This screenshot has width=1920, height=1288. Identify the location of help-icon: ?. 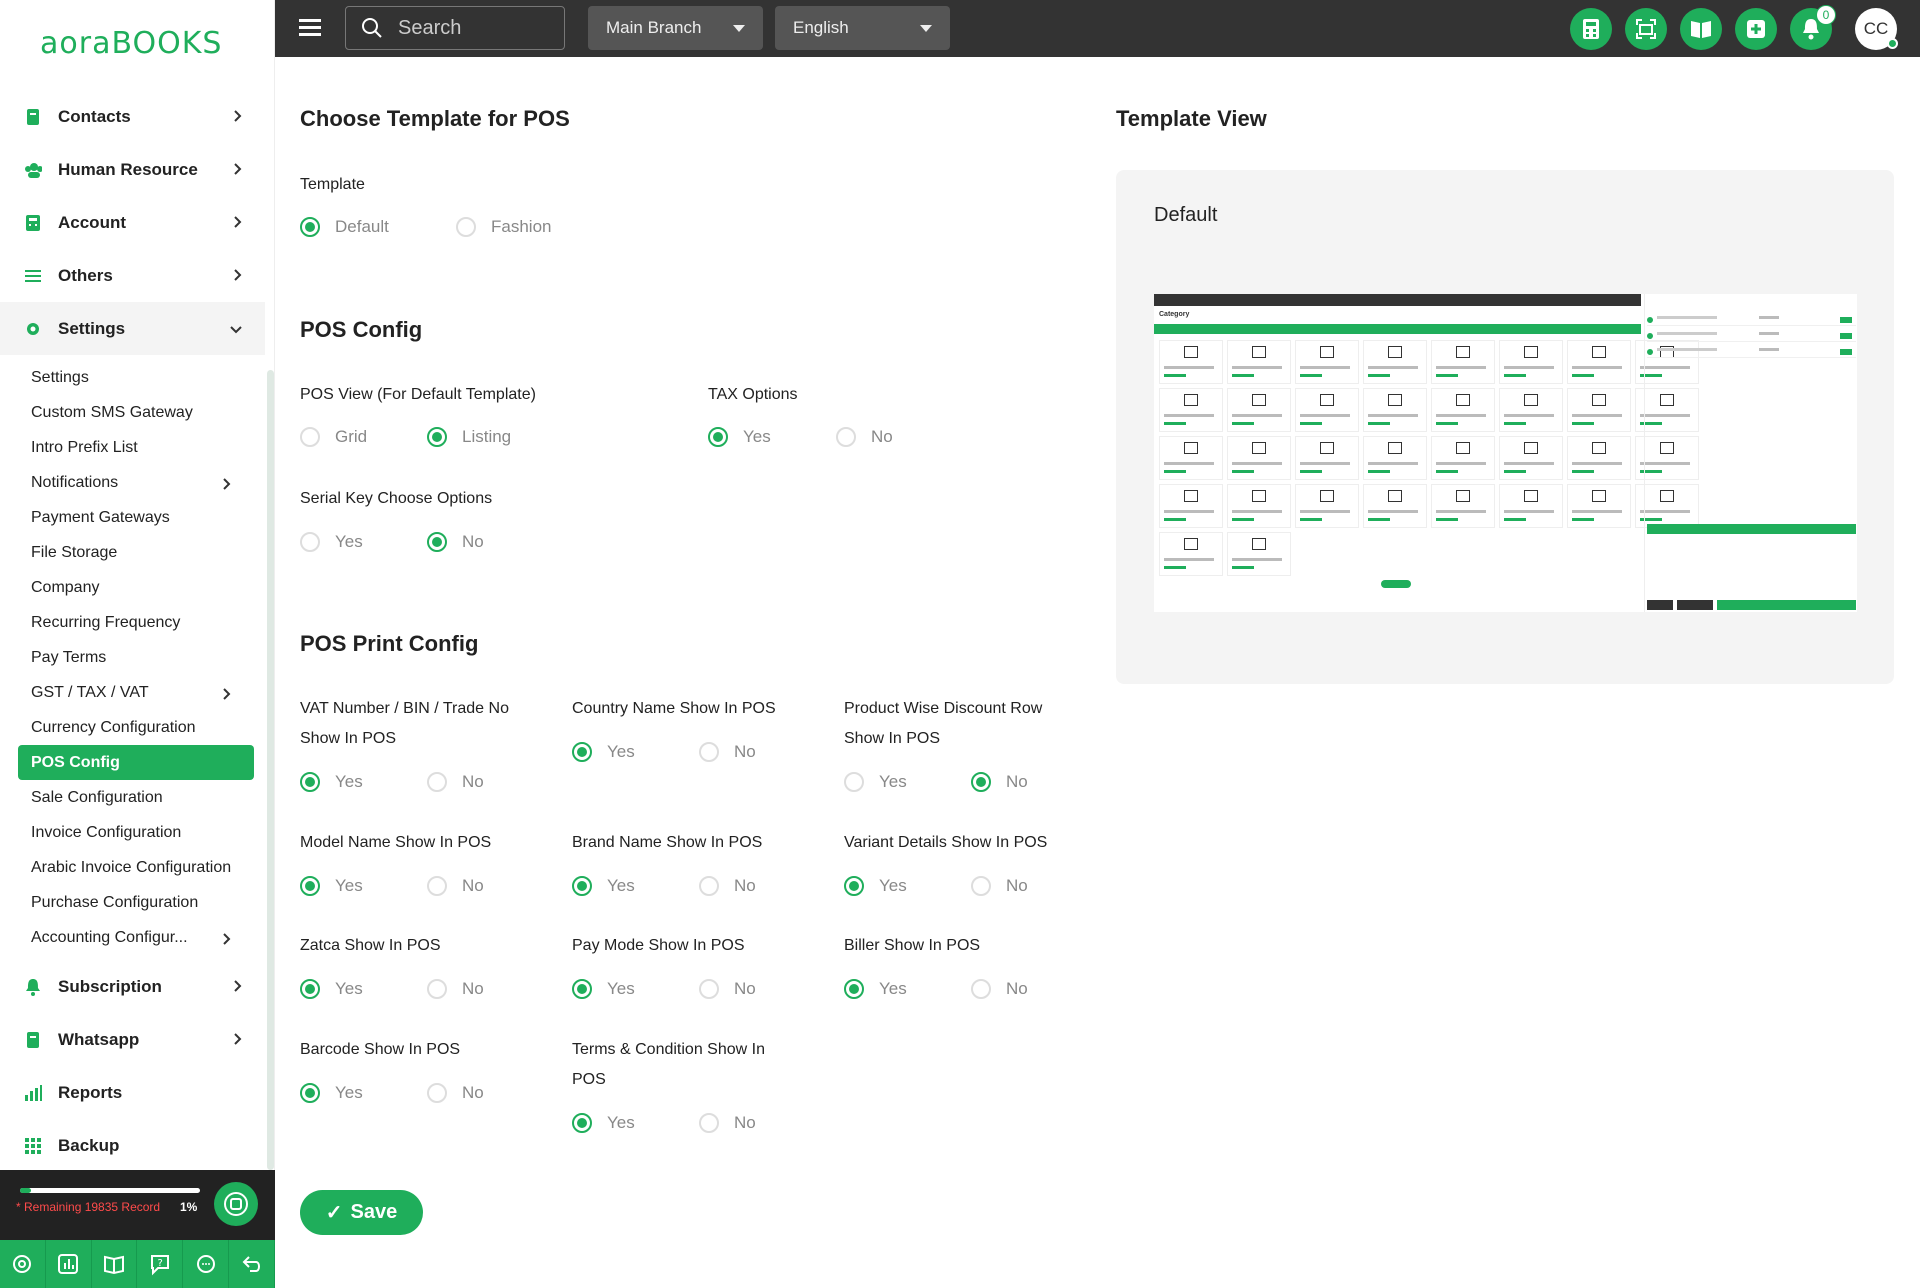
(160, 1264).